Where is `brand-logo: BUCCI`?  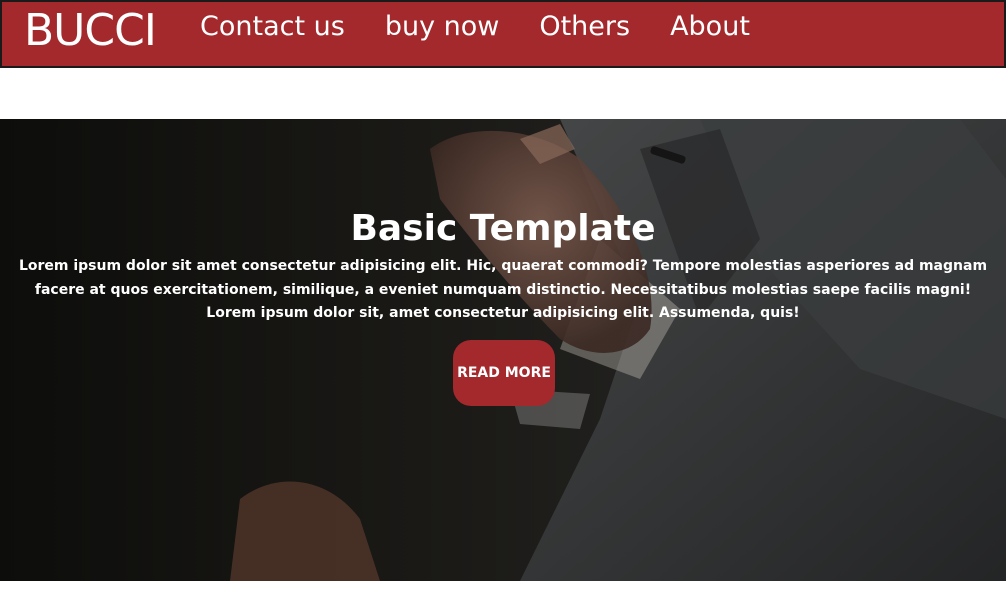 brand-logo: BUCCI is located at coordinates (90, 31).